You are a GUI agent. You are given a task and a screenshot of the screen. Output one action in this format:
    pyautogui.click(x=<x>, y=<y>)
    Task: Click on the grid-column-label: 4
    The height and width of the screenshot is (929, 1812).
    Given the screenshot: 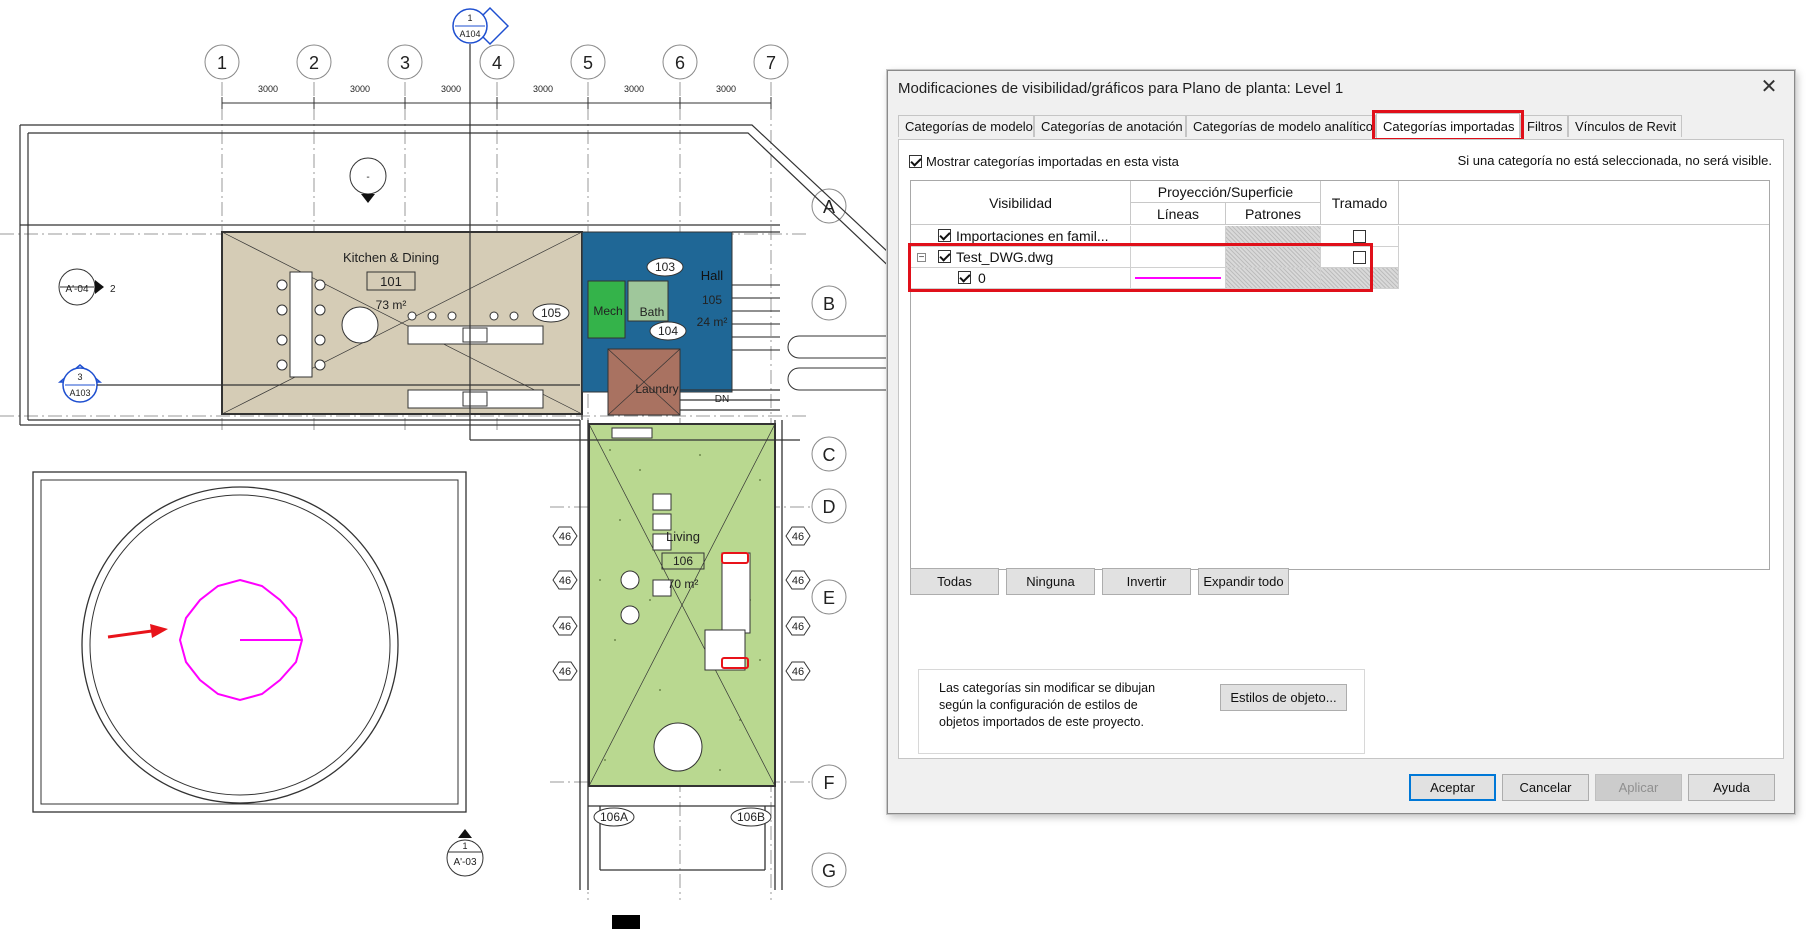 What is the action you would take?
    pyautogui.click(x=497, y=63)
    